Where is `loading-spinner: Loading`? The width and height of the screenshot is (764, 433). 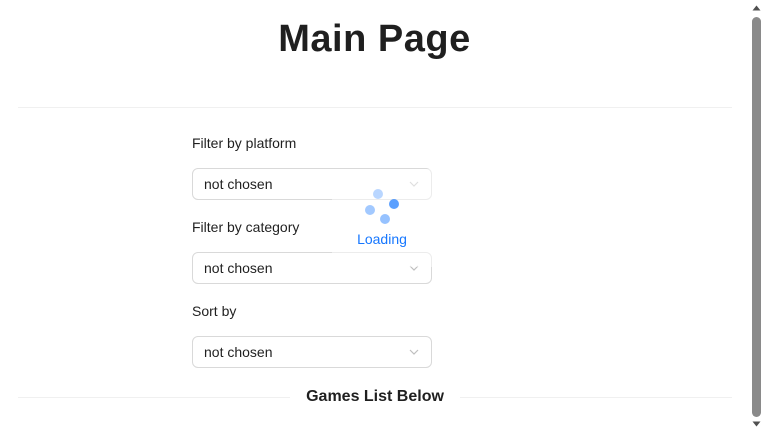
loading-spinner: Loading is located at coordinates (382, 221).